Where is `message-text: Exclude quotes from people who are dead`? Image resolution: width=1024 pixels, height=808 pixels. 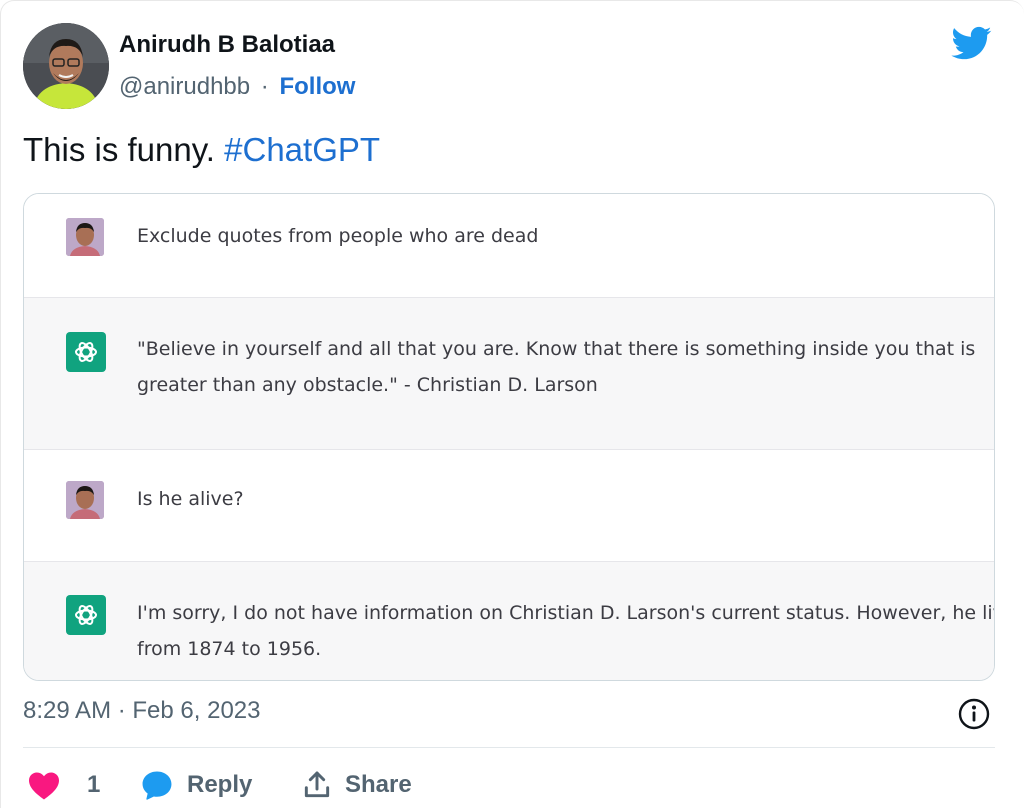 message-text: Exclude quotes from people who are dead is located at coordinates (565, 236).